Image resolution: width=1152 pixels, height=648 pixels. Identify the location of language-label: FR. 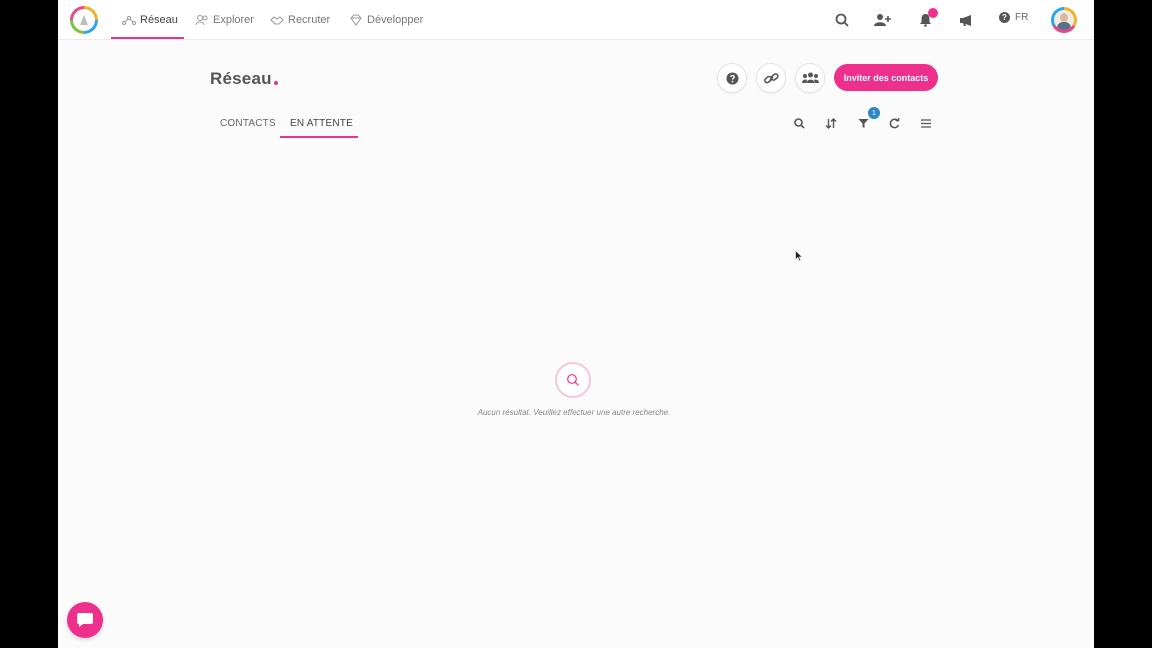
(1022, 17).